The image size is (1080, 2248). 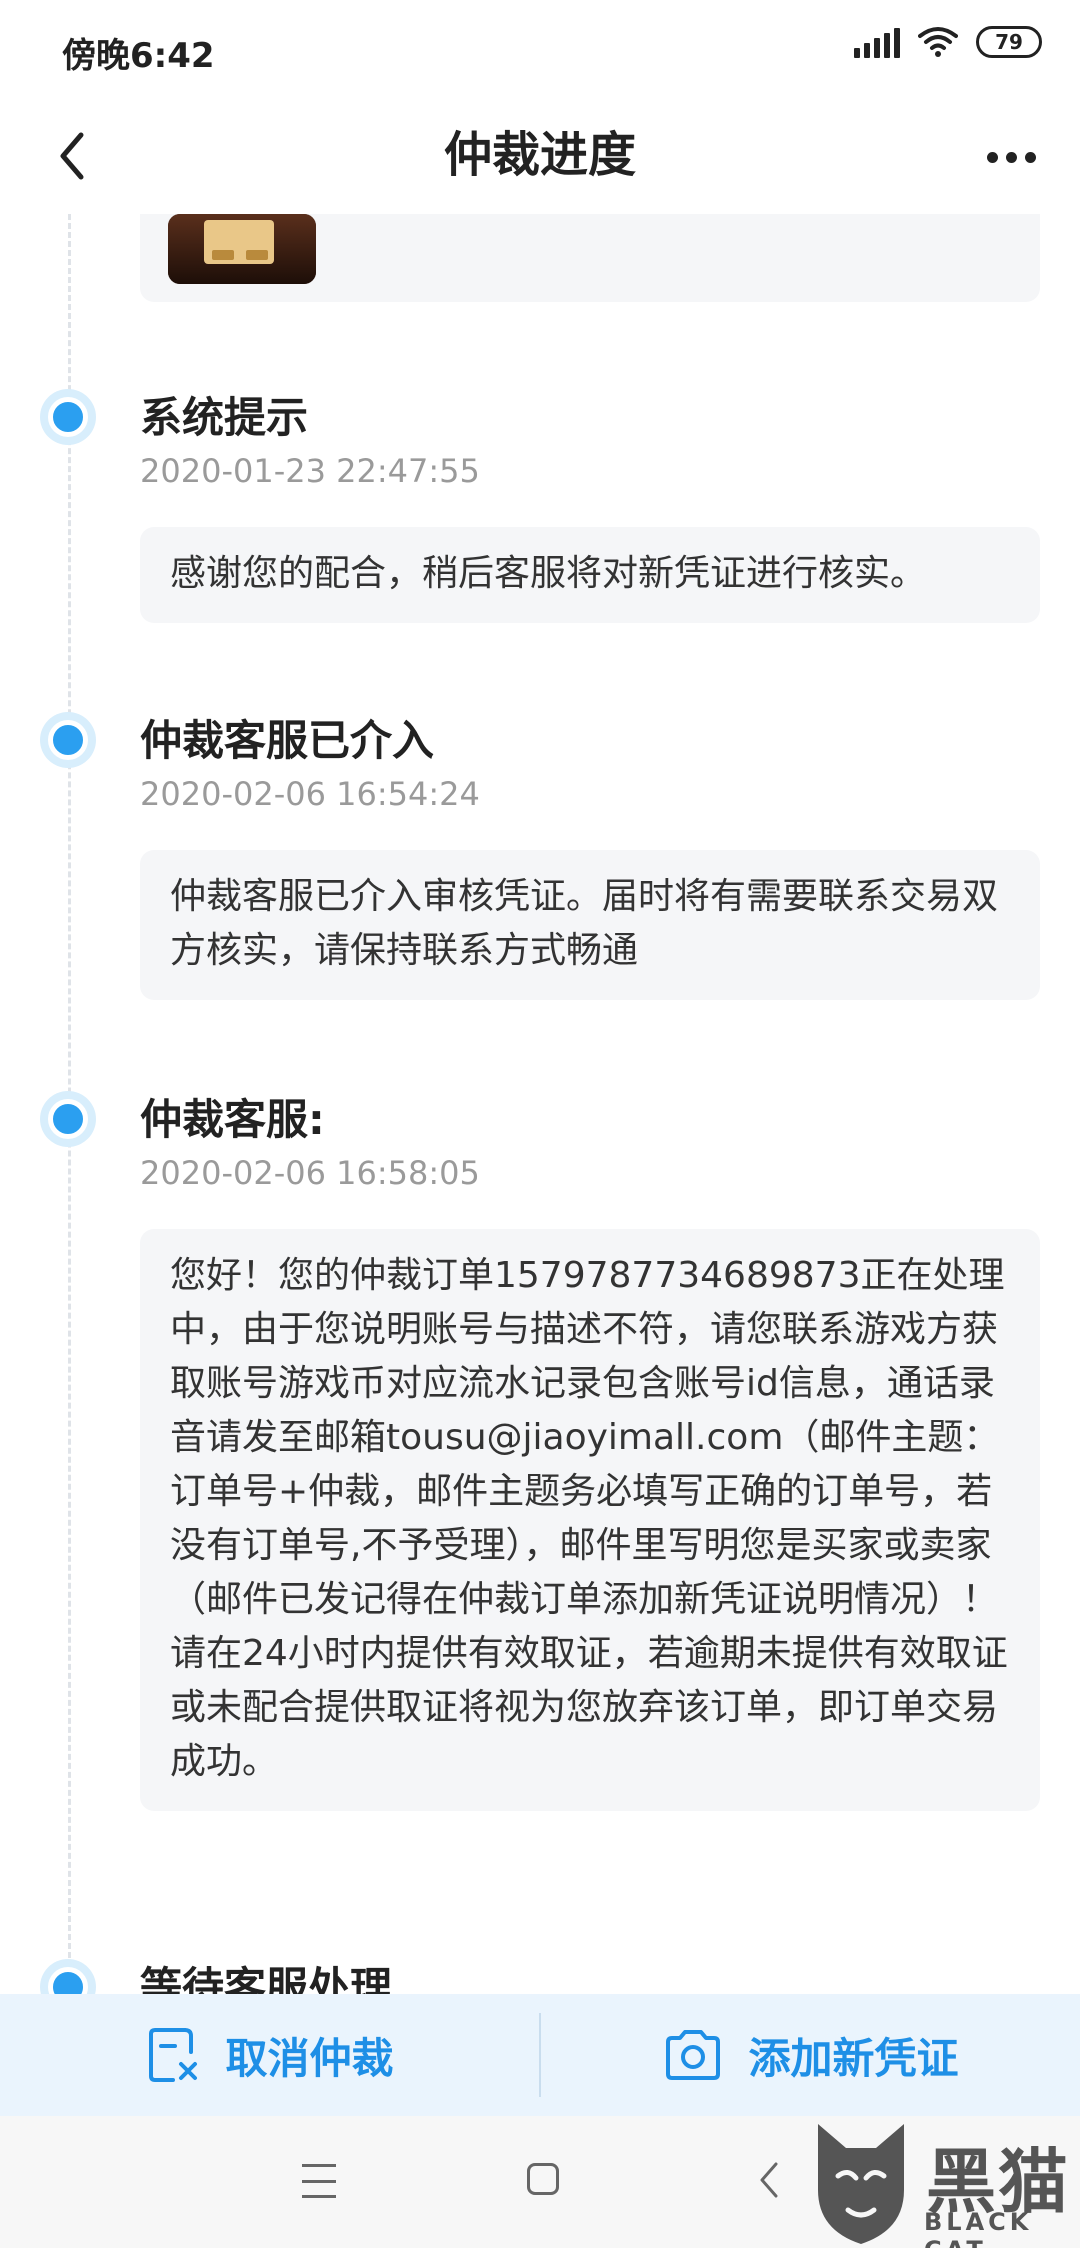 I want to click on action-bar: 取消仲裁 添加新凭证, so click(x=540, y=2055).